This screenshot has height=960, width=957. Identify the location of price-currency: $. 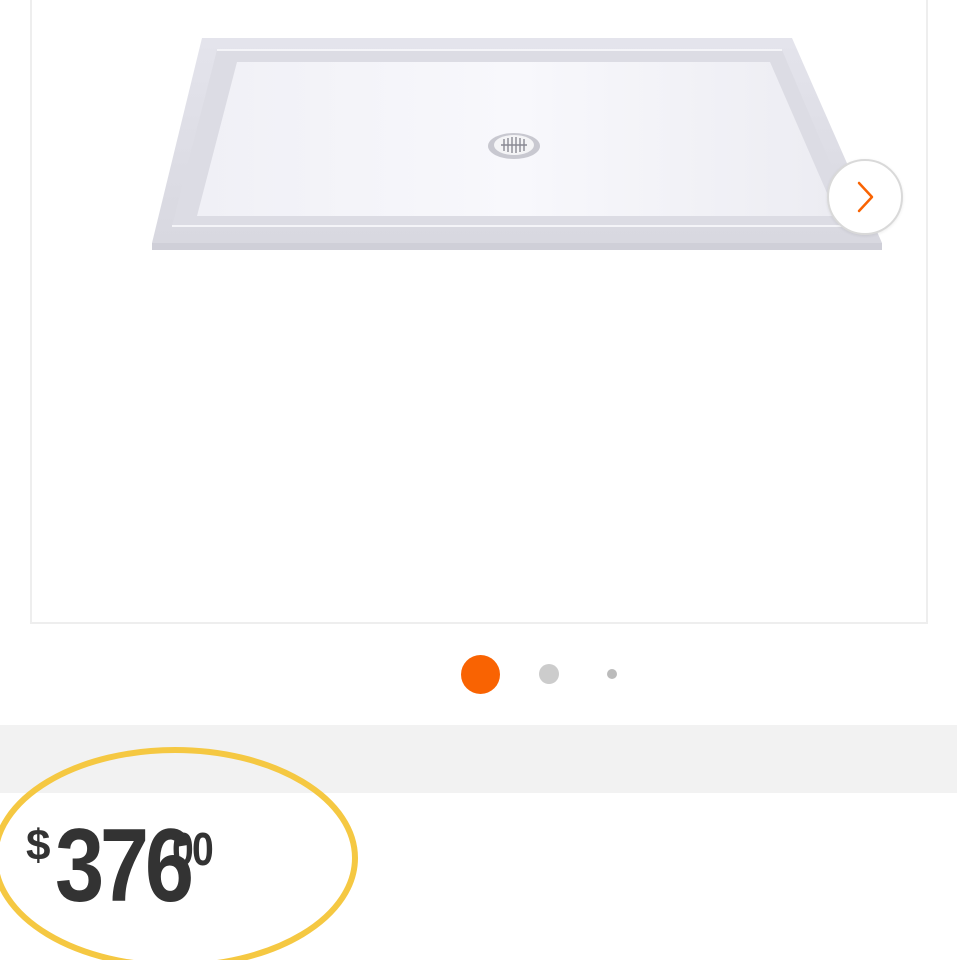
(38, 845).